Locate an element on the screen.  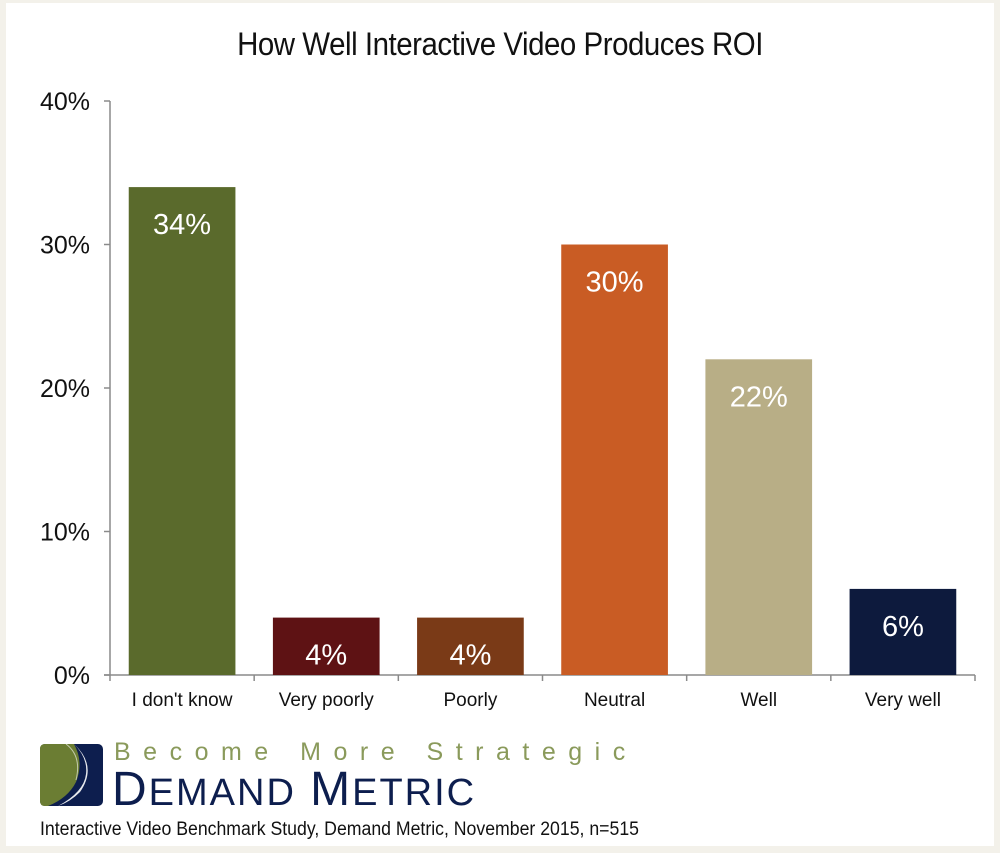
brand-name-first: DEMAND is located at coordinates (204, 789).